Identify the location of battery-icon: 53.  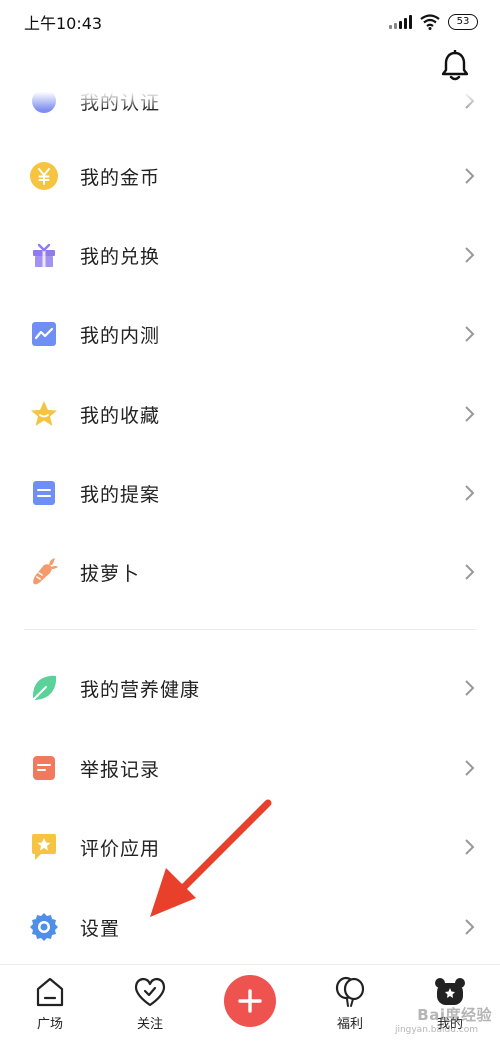
(463, 22).